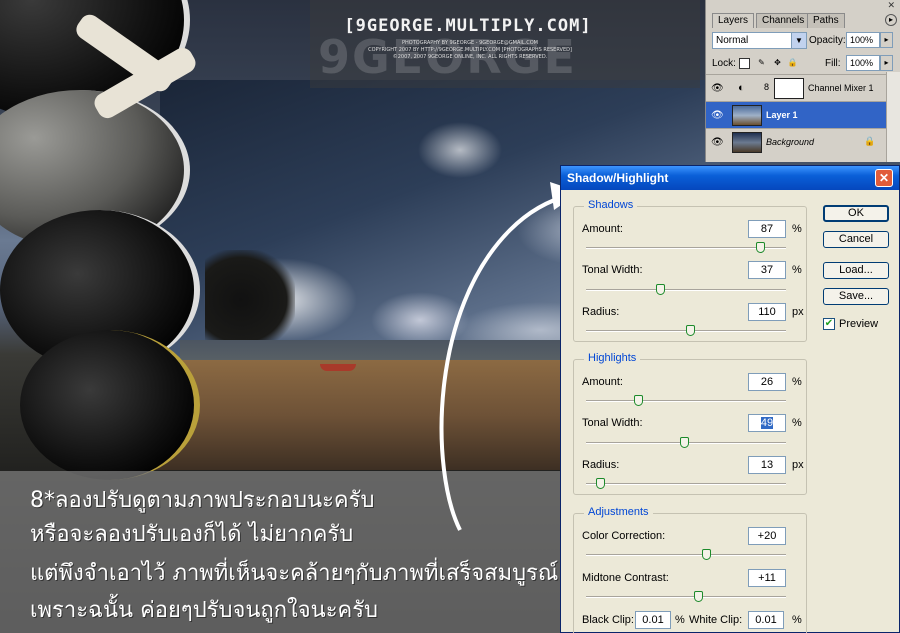  I want to click on highlights-tonal-track, so click(686, 442).